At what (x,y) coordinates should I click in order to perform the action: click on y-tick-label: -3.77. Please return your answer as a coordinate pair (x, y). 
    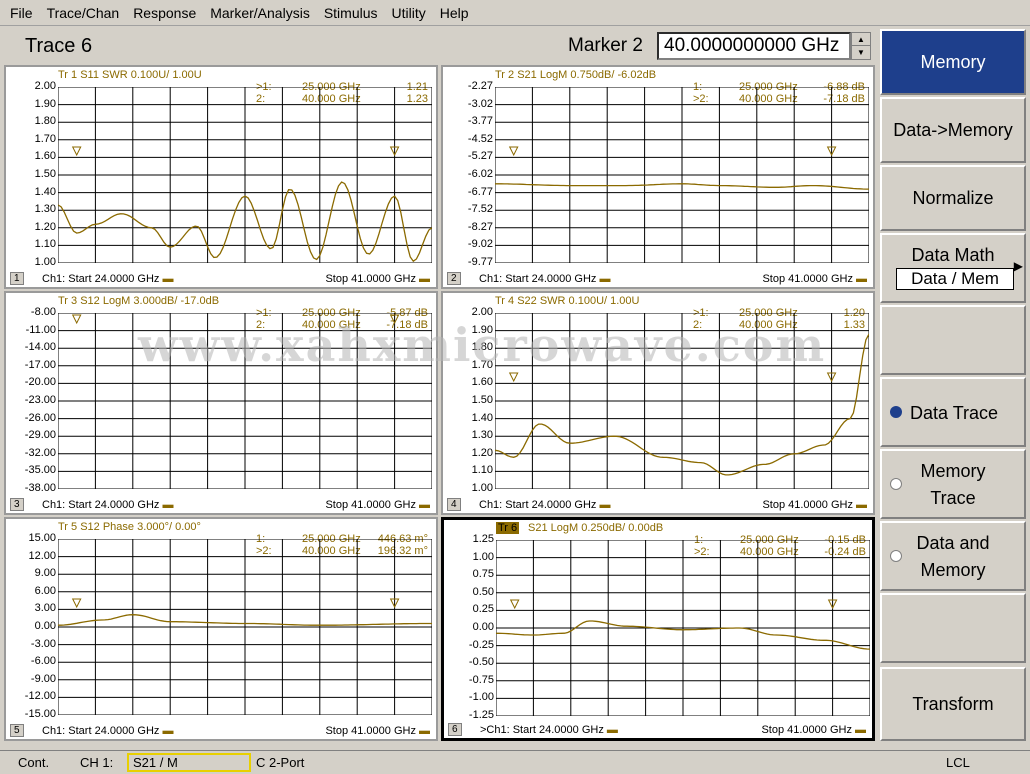
    Looking at the image, I should click on (480, 121).